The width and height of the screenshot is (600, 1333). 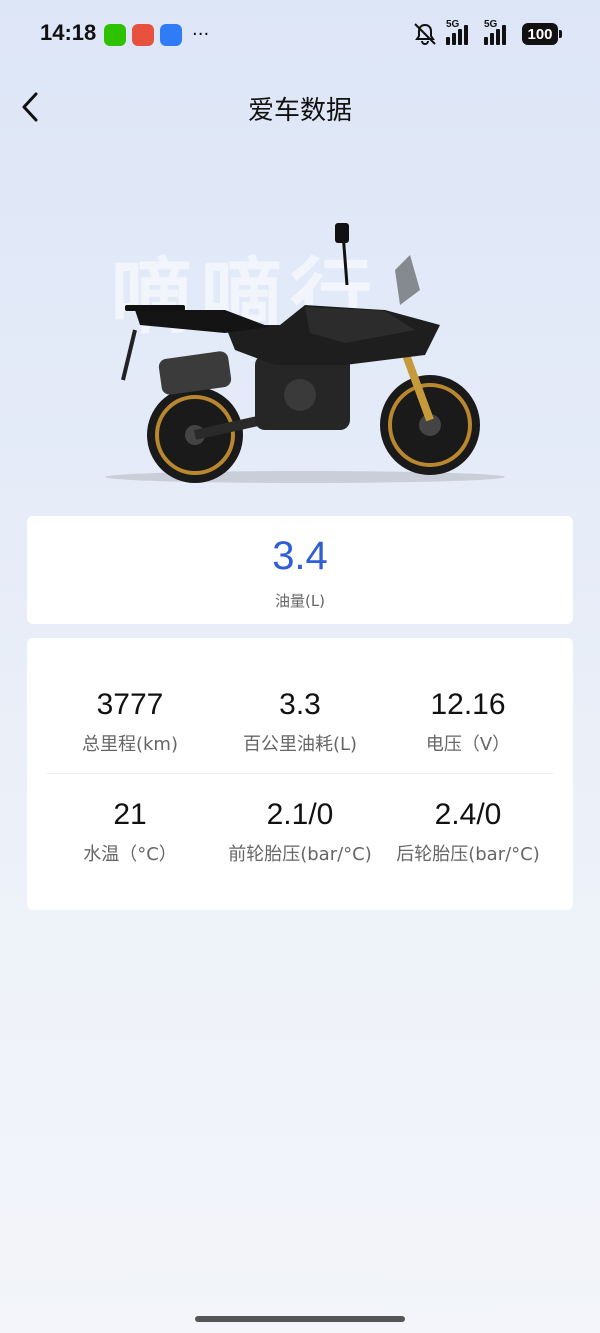 What do you see at coordinates (130, 832) in the screenshot?
I see `stat-water-temperature: 21 水温（°C）` at bounding box center [130, 832].